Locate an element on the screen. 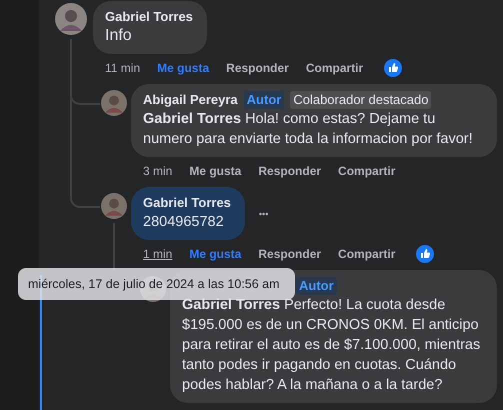 Image resolution: width=503 pixels, height=410 pixels. more-options-icon: ••• is located at coordinates (263, 213).